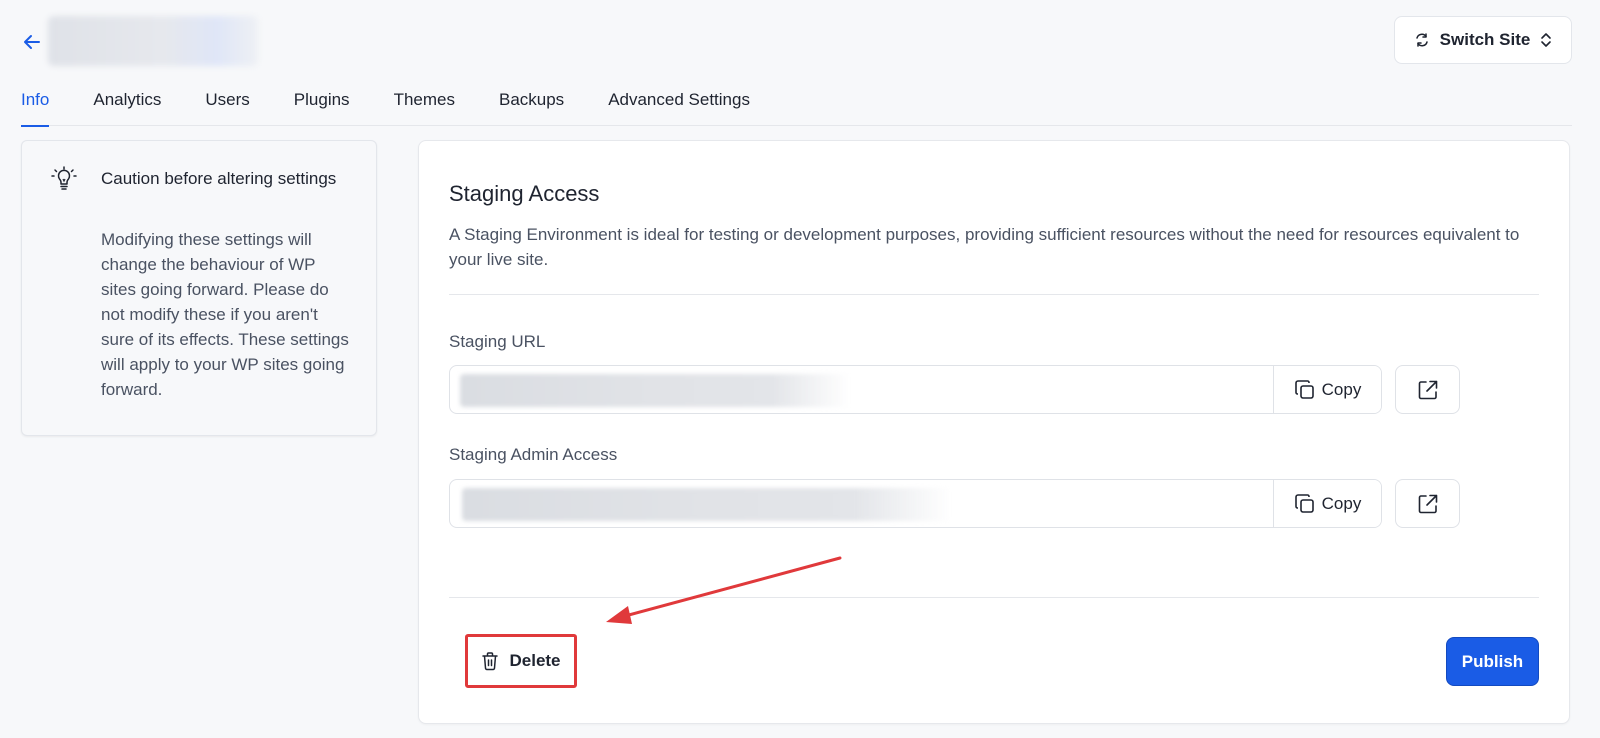 This screenshot has height=738, width=1600. I want to click on copy-staging-admin-button: Copy, so click(1327, 503).